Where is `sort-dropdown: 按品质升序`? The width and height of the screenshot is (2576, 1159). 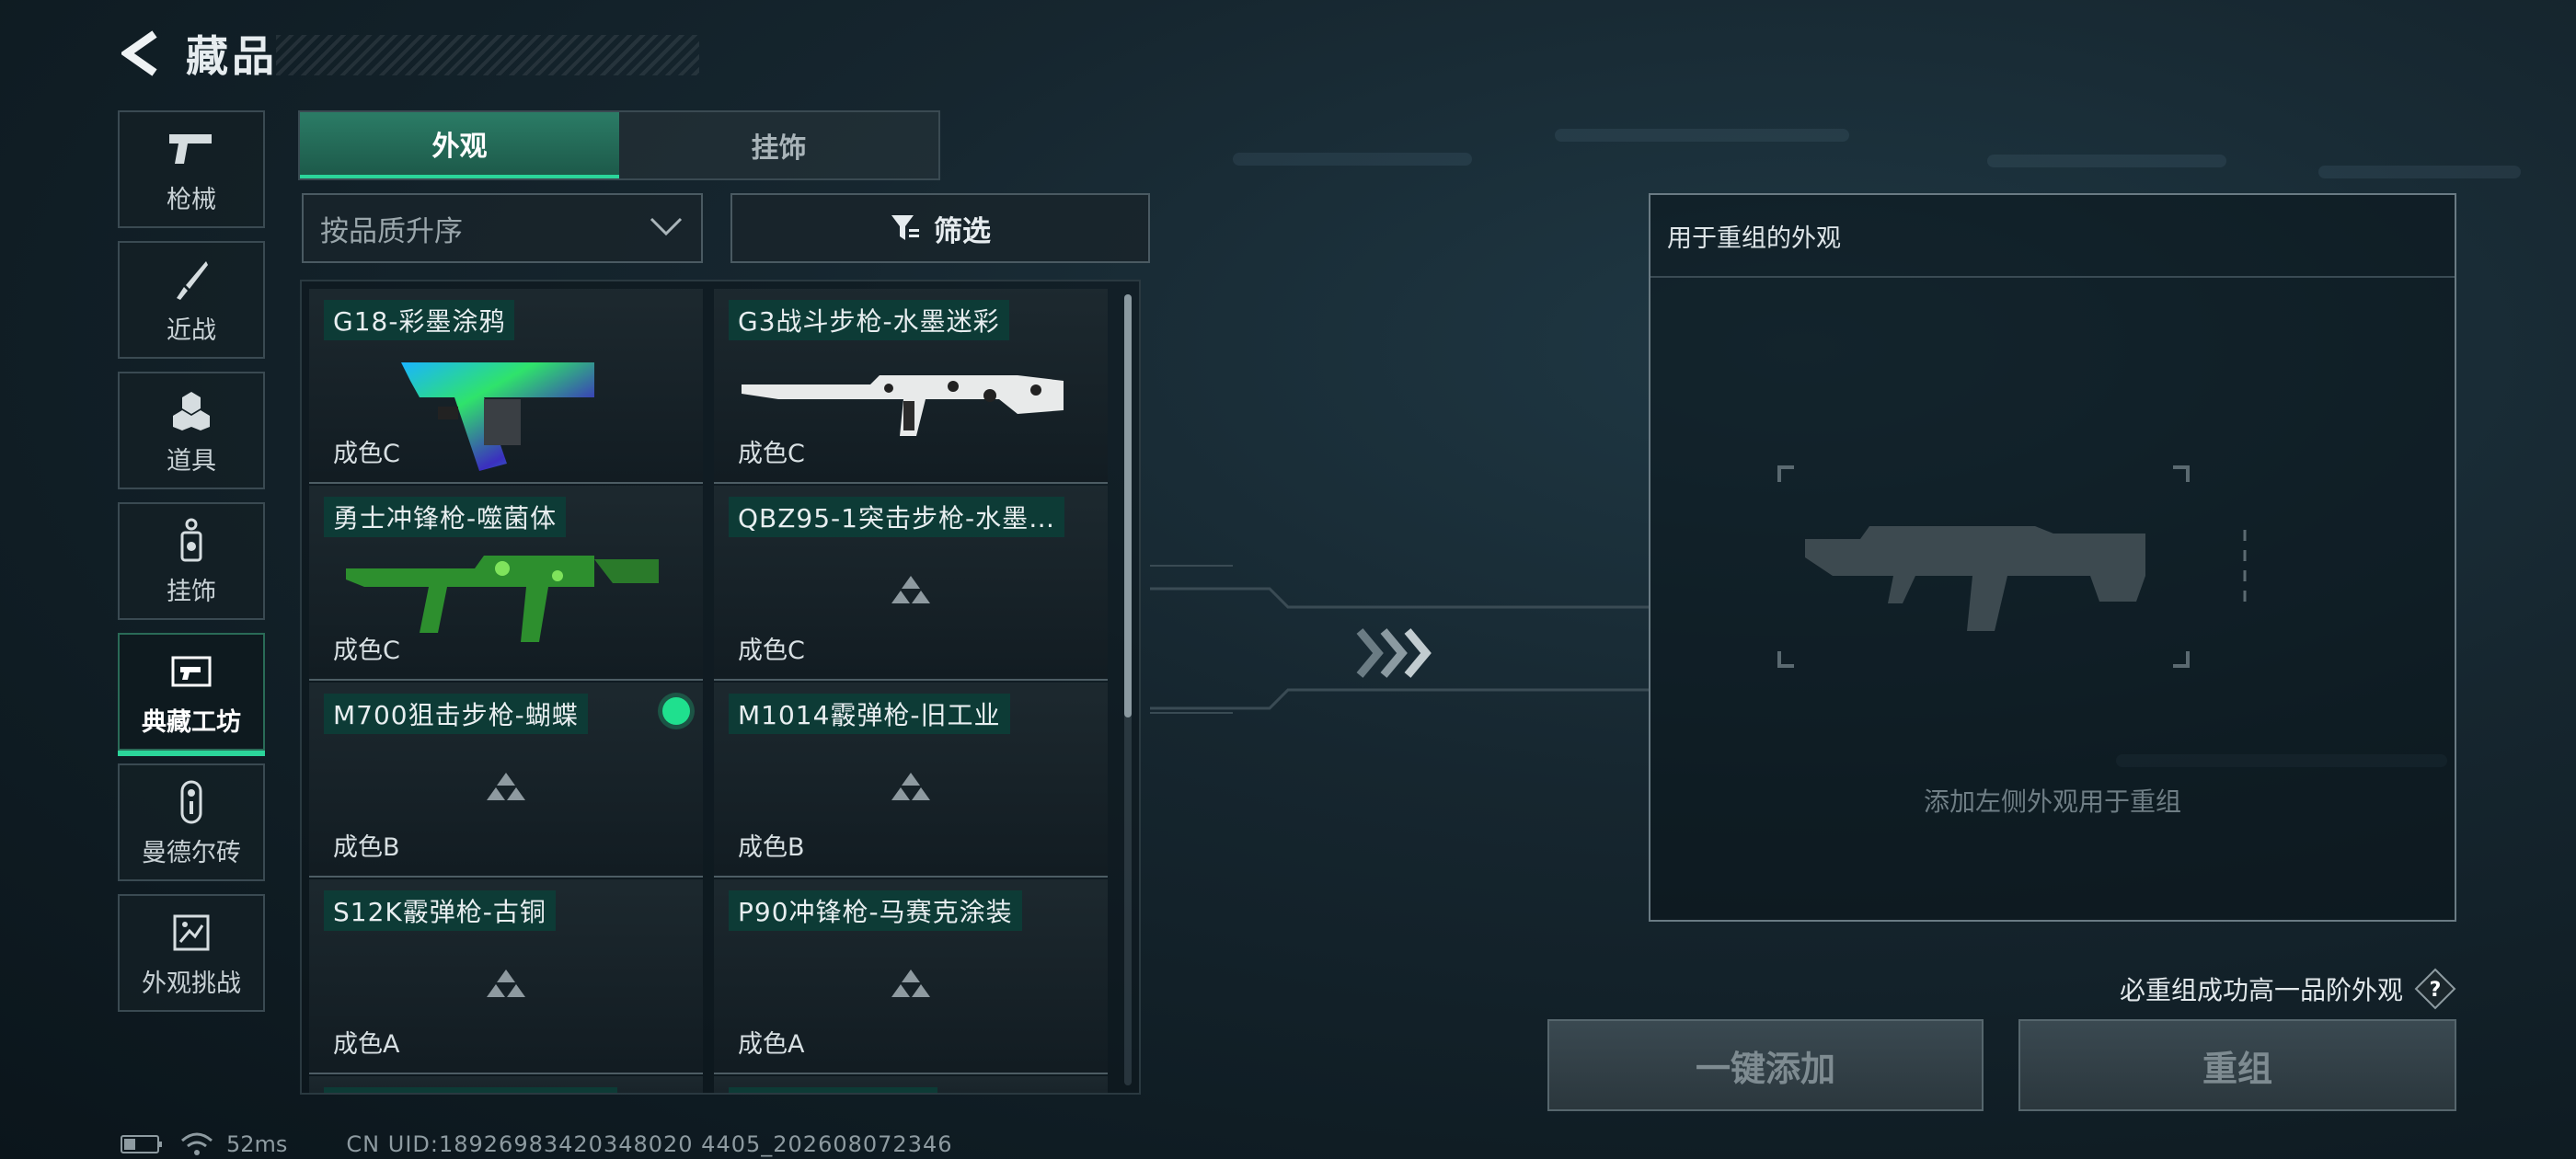
sort-dropdown: 按品质升序 is located at coordinates (502, 228).